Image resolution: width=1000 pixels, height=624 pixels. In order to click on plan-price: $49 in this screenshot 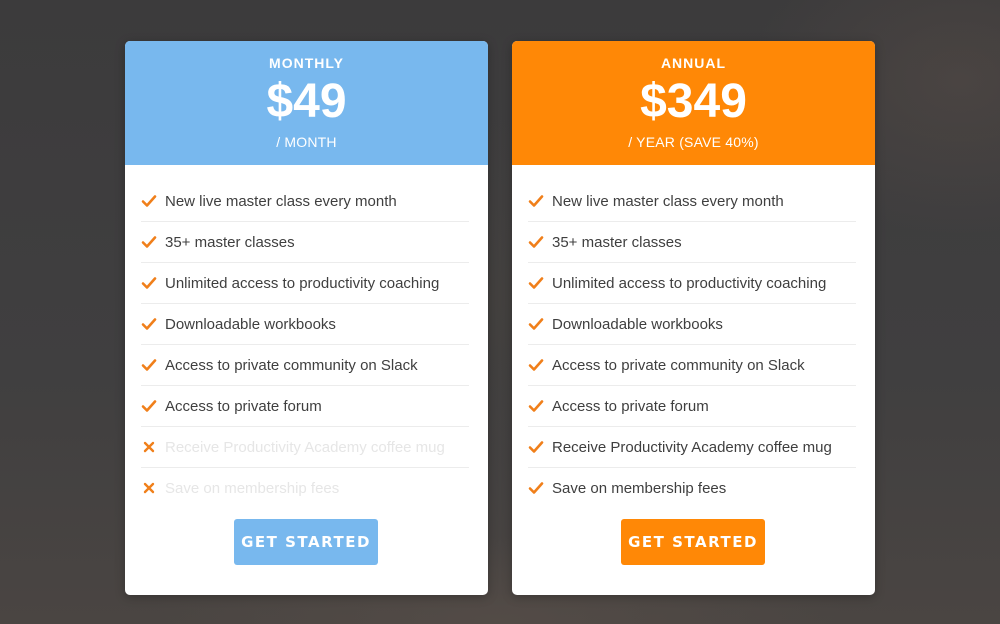, I will do `click(306, 101)`.